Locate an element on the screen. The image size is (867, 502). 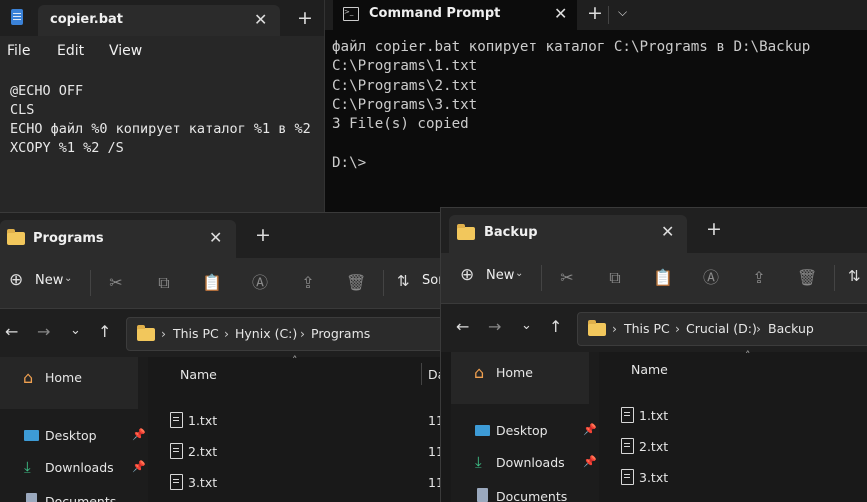
breadcrumb-item: Programs is located at coordinates (340, 333).